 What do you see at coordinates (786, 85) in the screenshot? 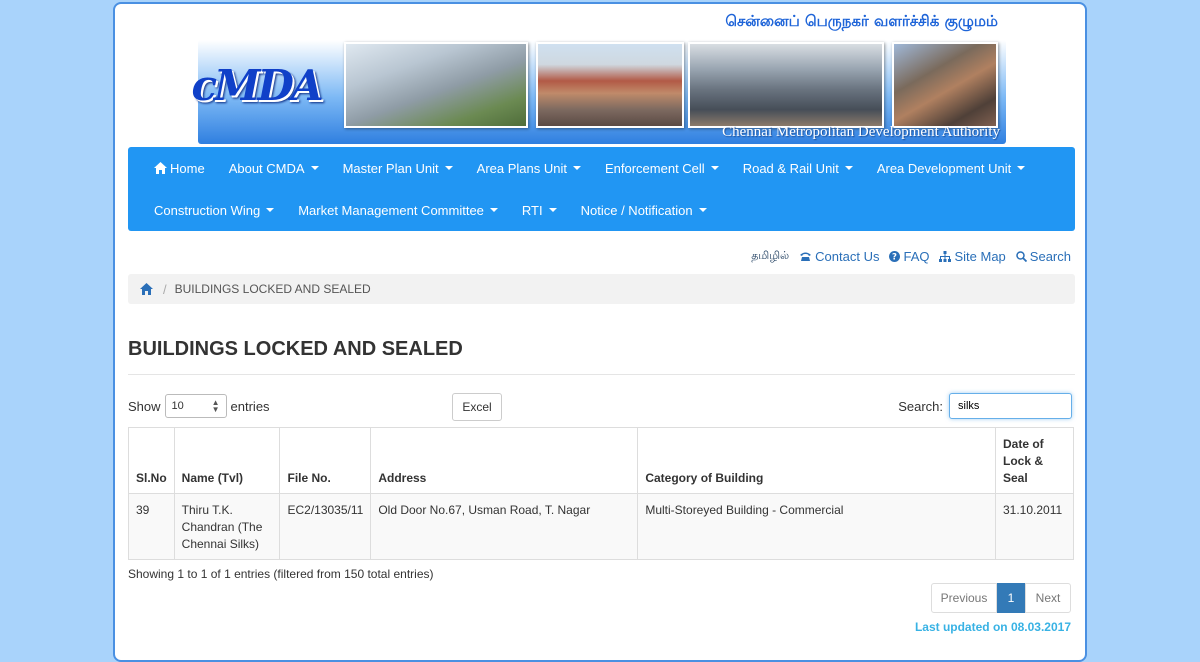
I see `banner-photo-terminal` at bounding box center [786, 85].